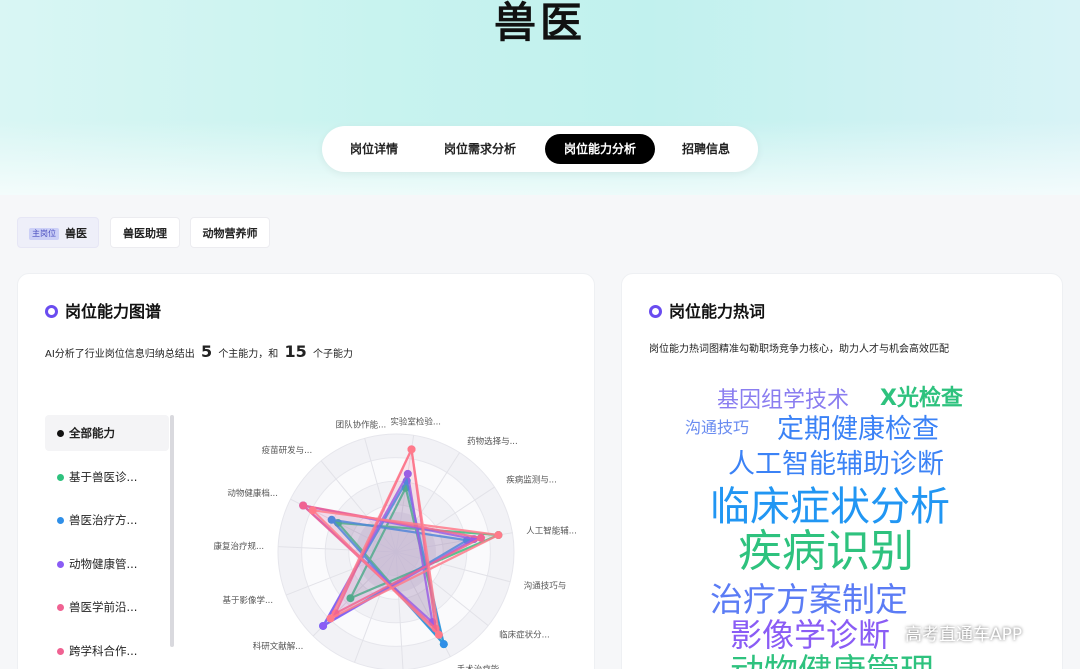 The image size is (1080, 669). I want to click on ability-map-title-text: 岗位能力图谱, so click(113, 311).